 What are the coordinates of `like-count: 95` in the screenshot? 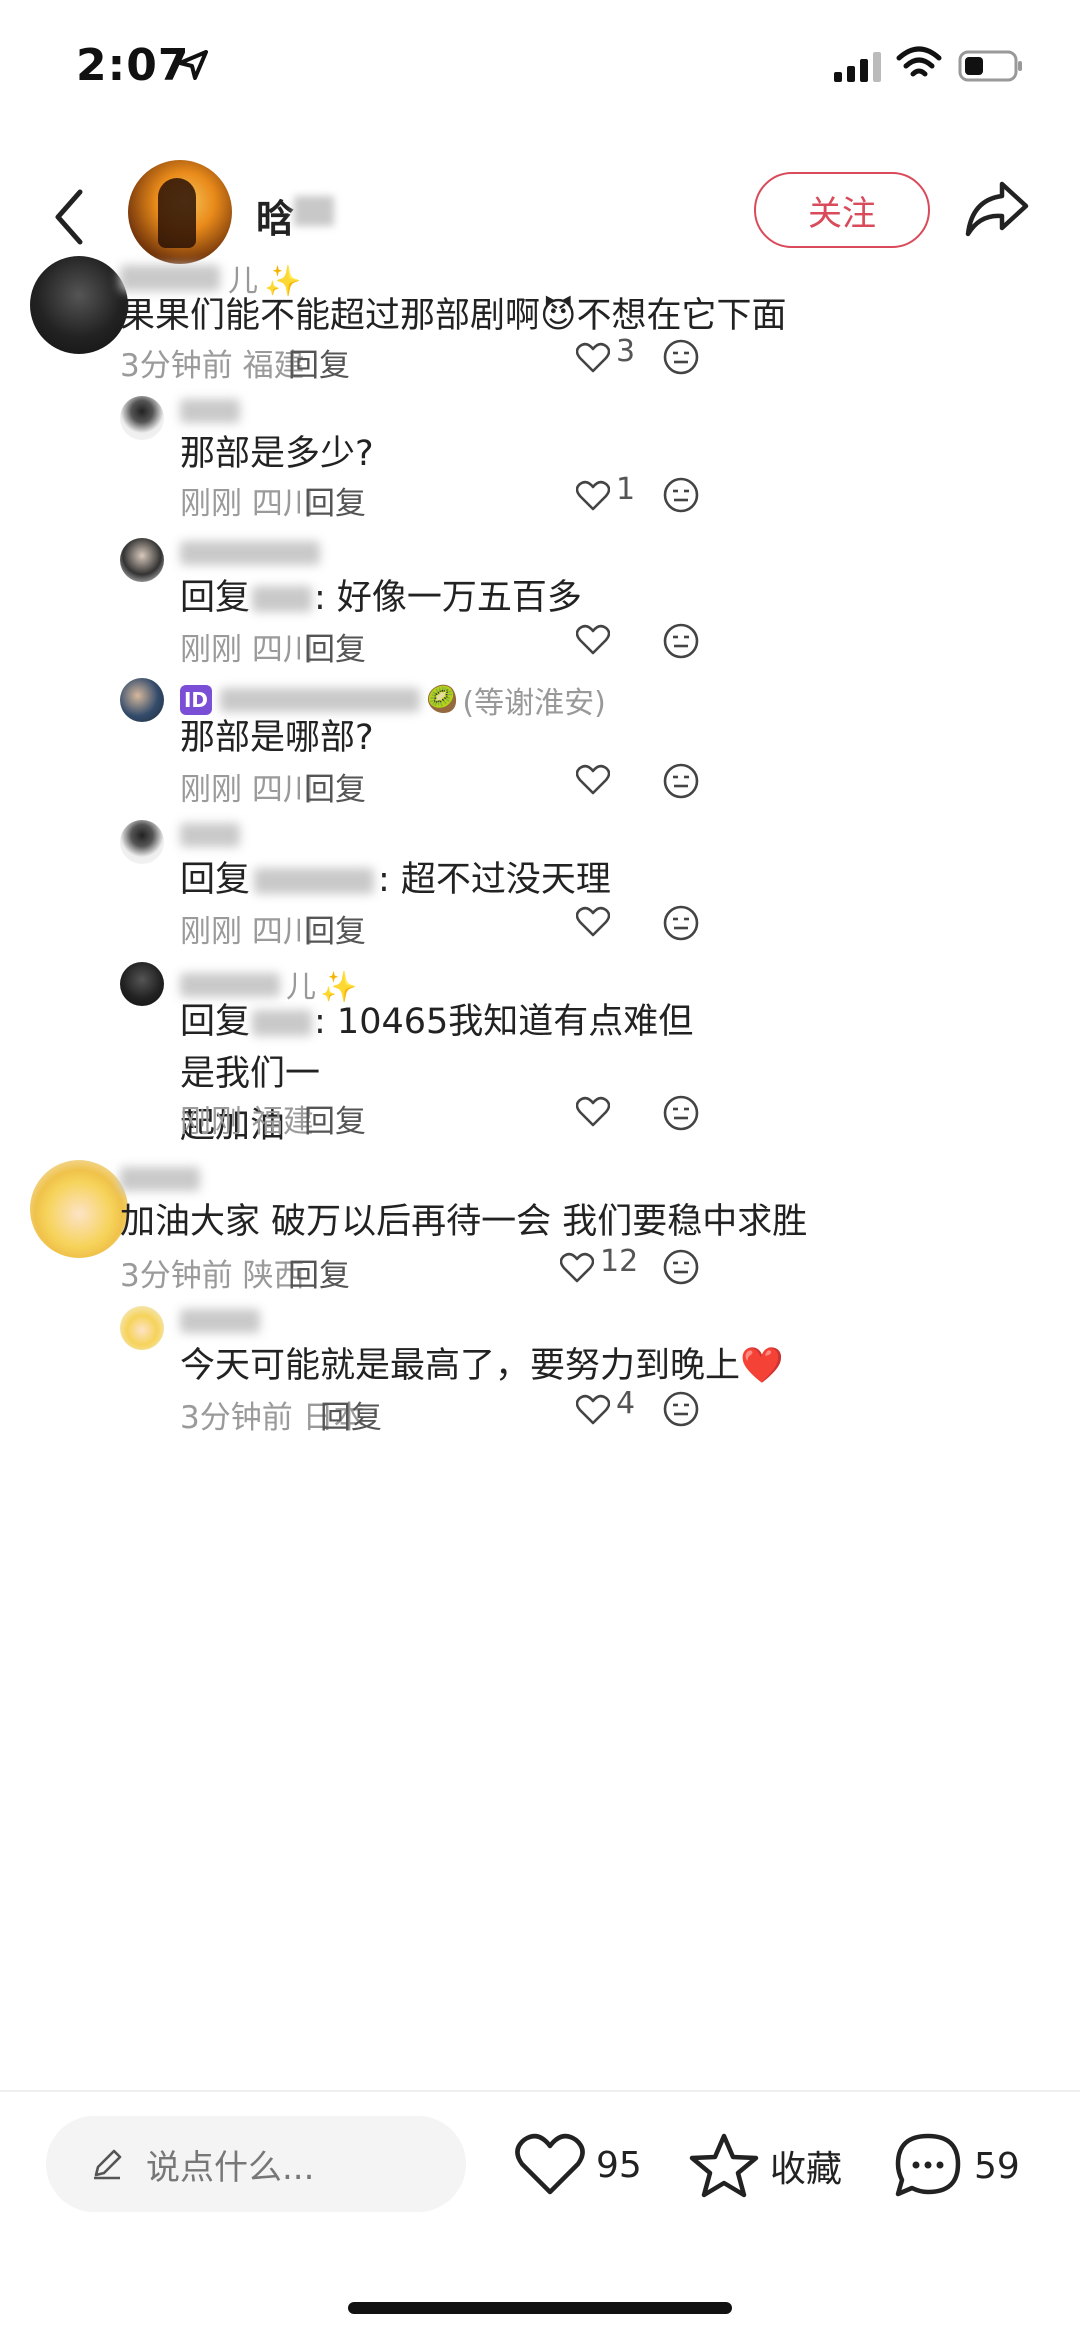 It's located at (619, 2165).